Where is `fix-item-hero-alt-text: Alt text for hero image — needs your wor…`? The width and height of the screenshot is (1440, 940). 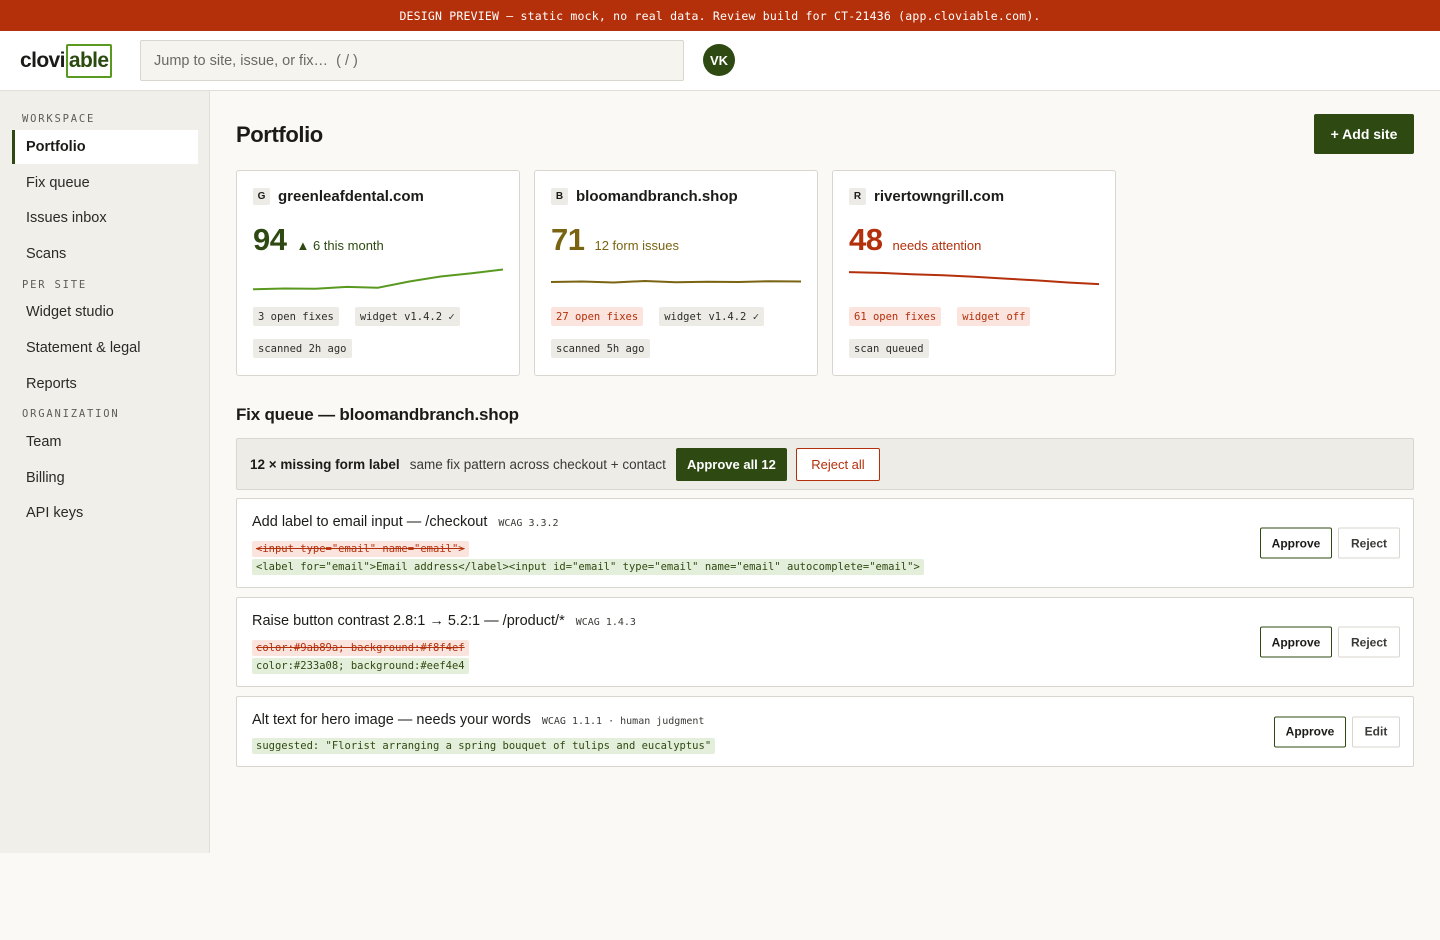
fix-item-hero-alt-text: Alt text for hero image — needs your wor… is located at coordinates (825, 731).